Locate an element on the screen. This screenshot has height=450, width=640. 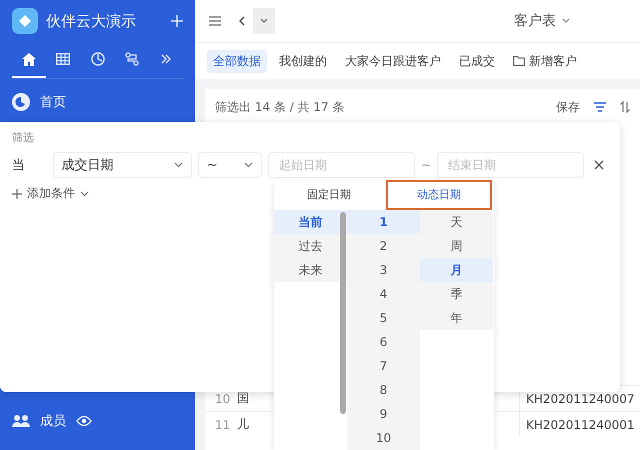
table-cell-text: 儿 is located at coordinates (243, 424).